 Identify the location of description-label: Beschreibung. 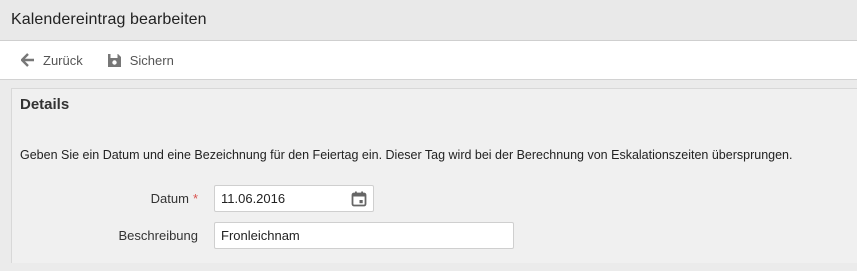
(158, 235).